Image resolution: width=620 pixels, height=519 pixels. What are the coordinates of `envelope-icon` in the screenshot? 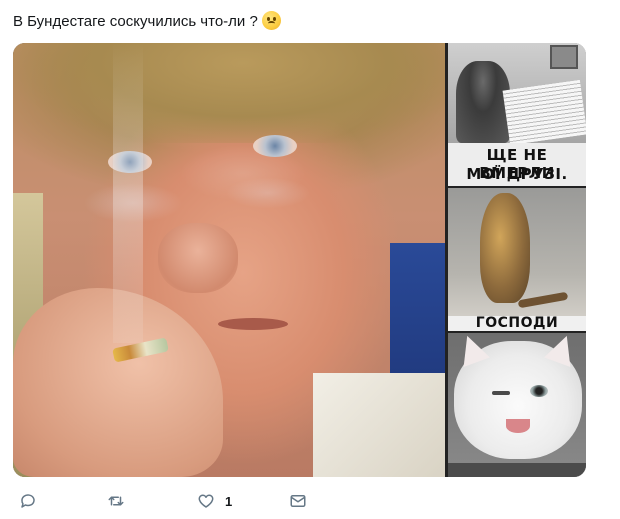 It's located at (298, 501).